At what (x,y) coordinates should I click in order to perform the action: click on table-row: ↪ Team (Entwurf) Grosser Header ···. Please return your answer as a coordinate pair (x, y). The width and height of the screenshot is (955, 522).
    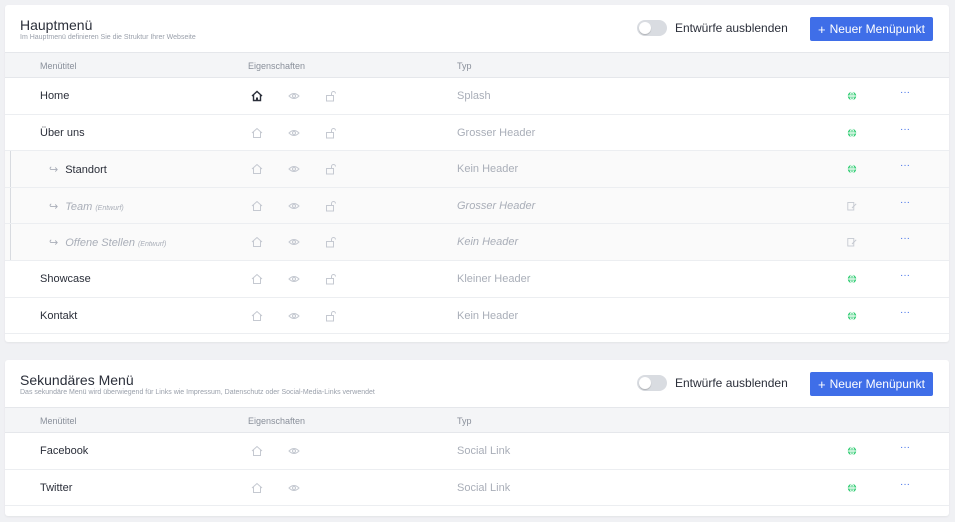
    Looking at the image, I should click on (477, 206).